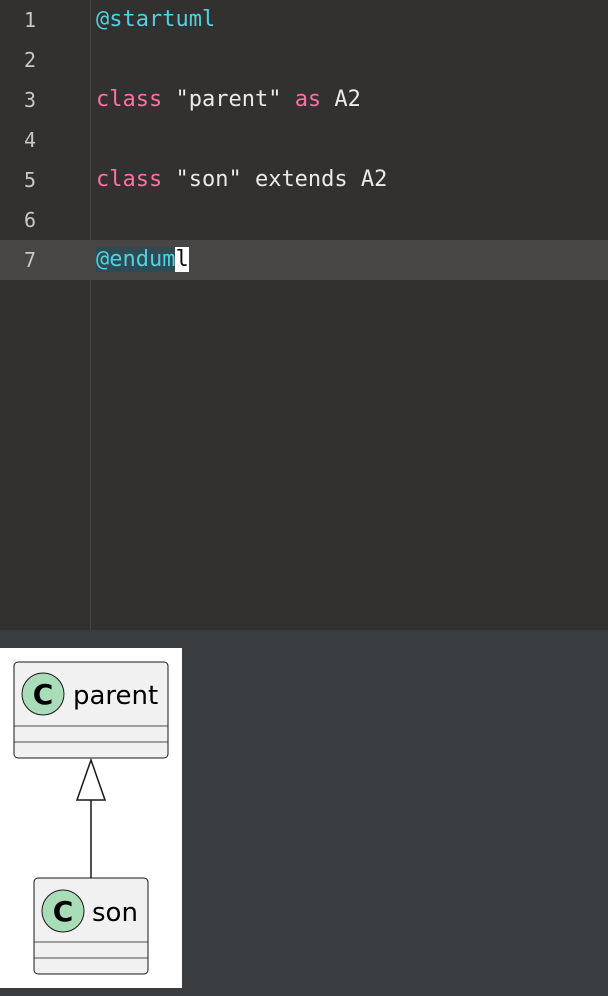 The width and height of the screenshot is (608, 996). I want to click on code-token: @endum, so click(136, 259).